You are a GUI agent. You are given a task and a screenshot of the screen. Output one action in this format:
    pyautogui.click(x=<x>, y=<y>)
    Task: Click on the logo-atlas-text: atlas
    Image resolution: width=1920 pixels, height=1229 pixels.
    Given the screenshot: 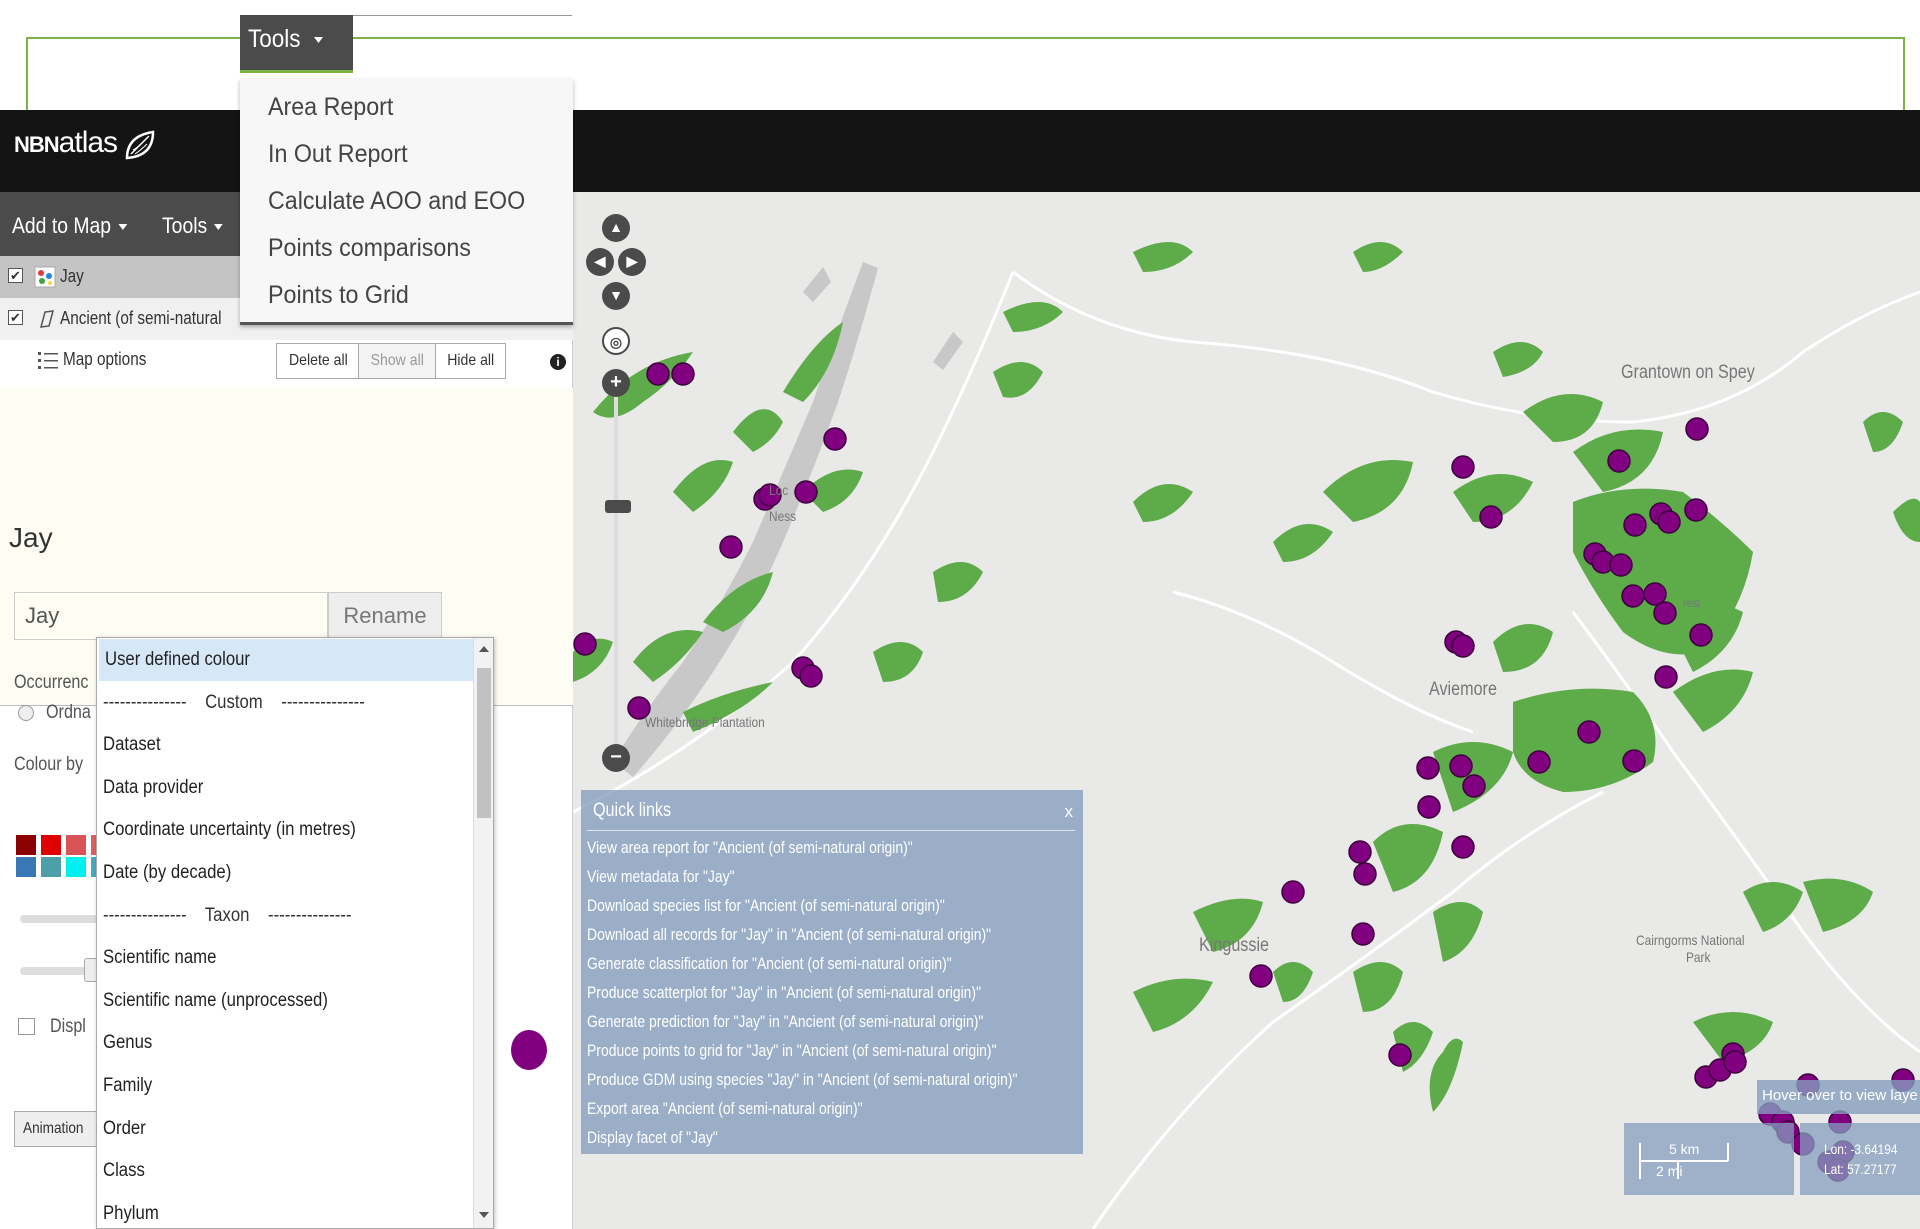 What is the action you would take?
    pyautogui.click(x=88, y=142)
    